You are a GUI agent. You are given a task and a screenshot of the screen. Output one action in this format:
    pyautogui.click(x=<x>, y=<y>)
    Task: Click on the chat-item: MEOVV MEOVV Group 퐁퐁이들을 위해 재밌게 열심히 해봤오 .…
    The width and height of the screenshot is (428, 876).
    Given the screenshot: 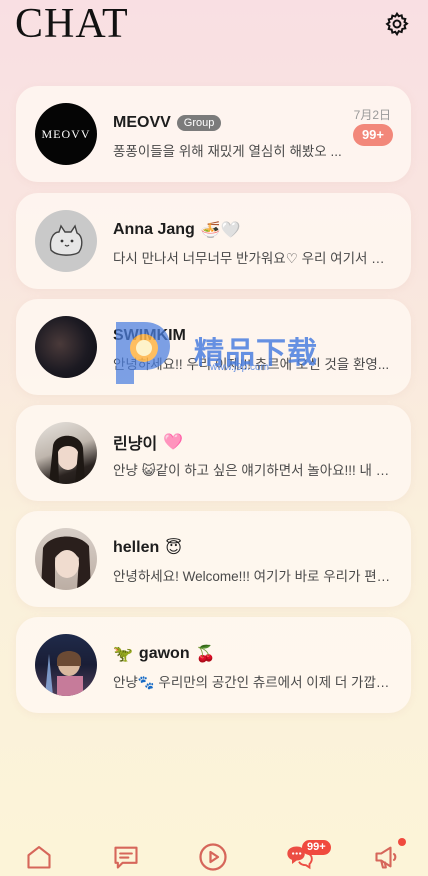 What is the action you would take?
    pyautogui.click(x=213, y=134)
    